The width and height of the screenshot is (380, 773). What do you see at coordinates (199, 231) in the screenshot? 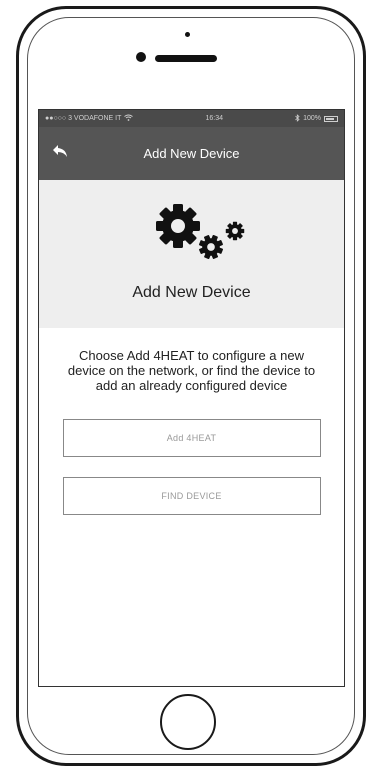
I see `gears-icon` at bounding box center [199, 231].